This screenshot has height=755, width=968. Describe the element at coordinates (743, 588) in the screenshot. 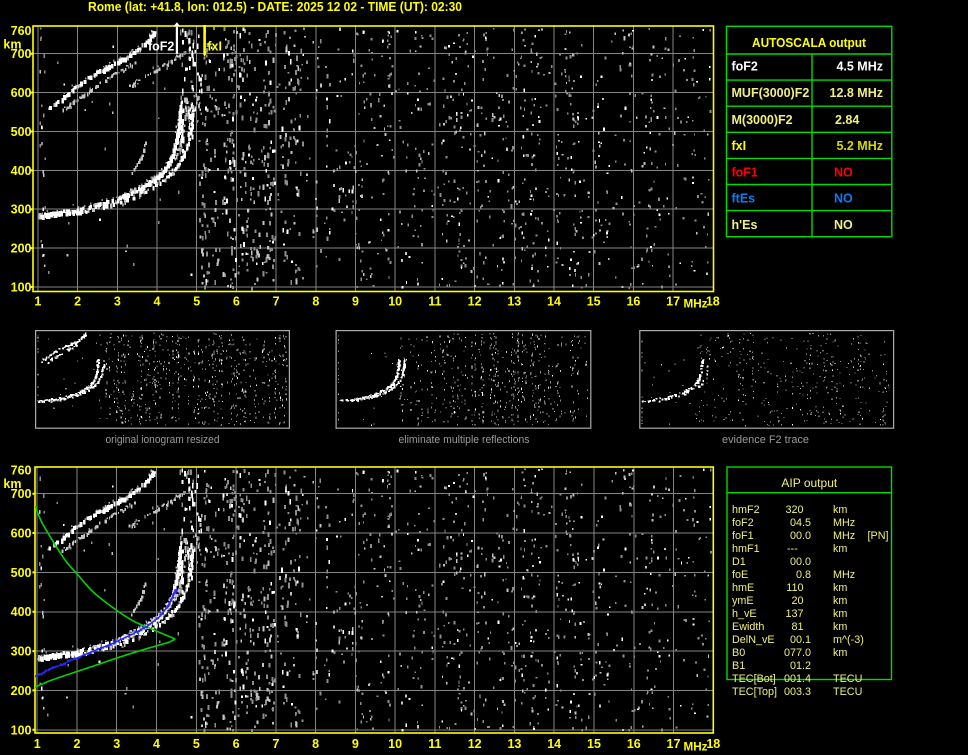

I see `svg-text: hmE` at that location.